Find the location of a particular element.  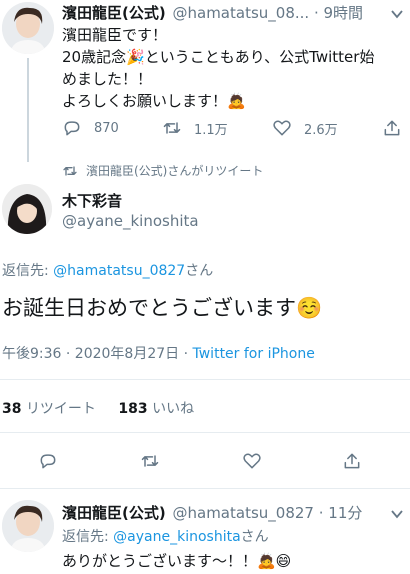

tweet-text-line: よろしくお願いします！🙇 is located at coordinates (154, 101).